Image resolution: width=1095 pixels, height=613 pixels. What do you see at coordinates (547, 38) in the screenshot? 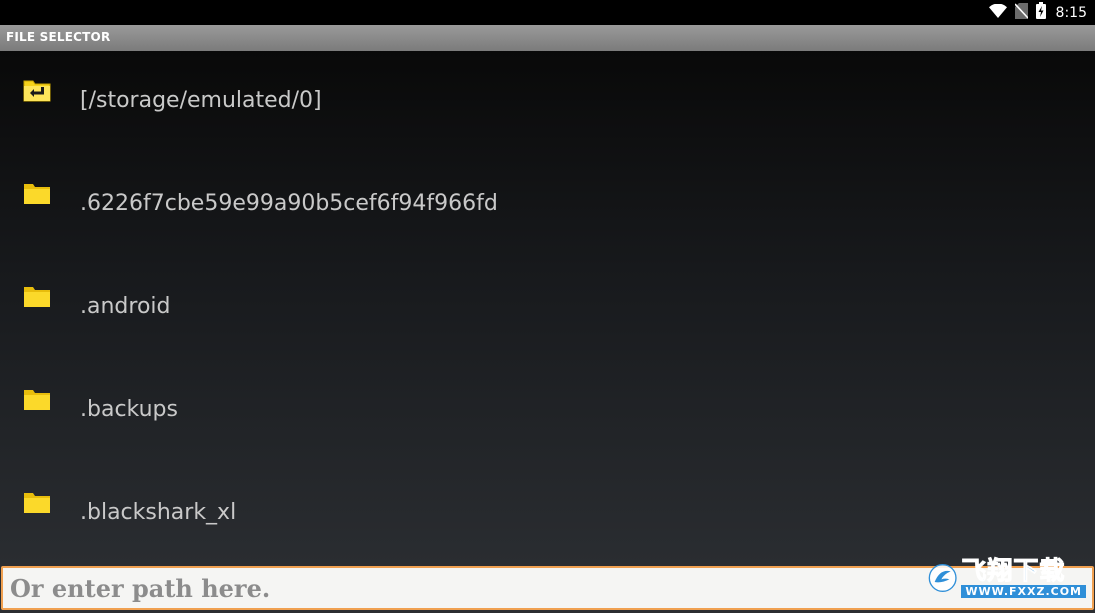
I see `title-bar: FILE SELECTOR` at bounding box center [547, 38].